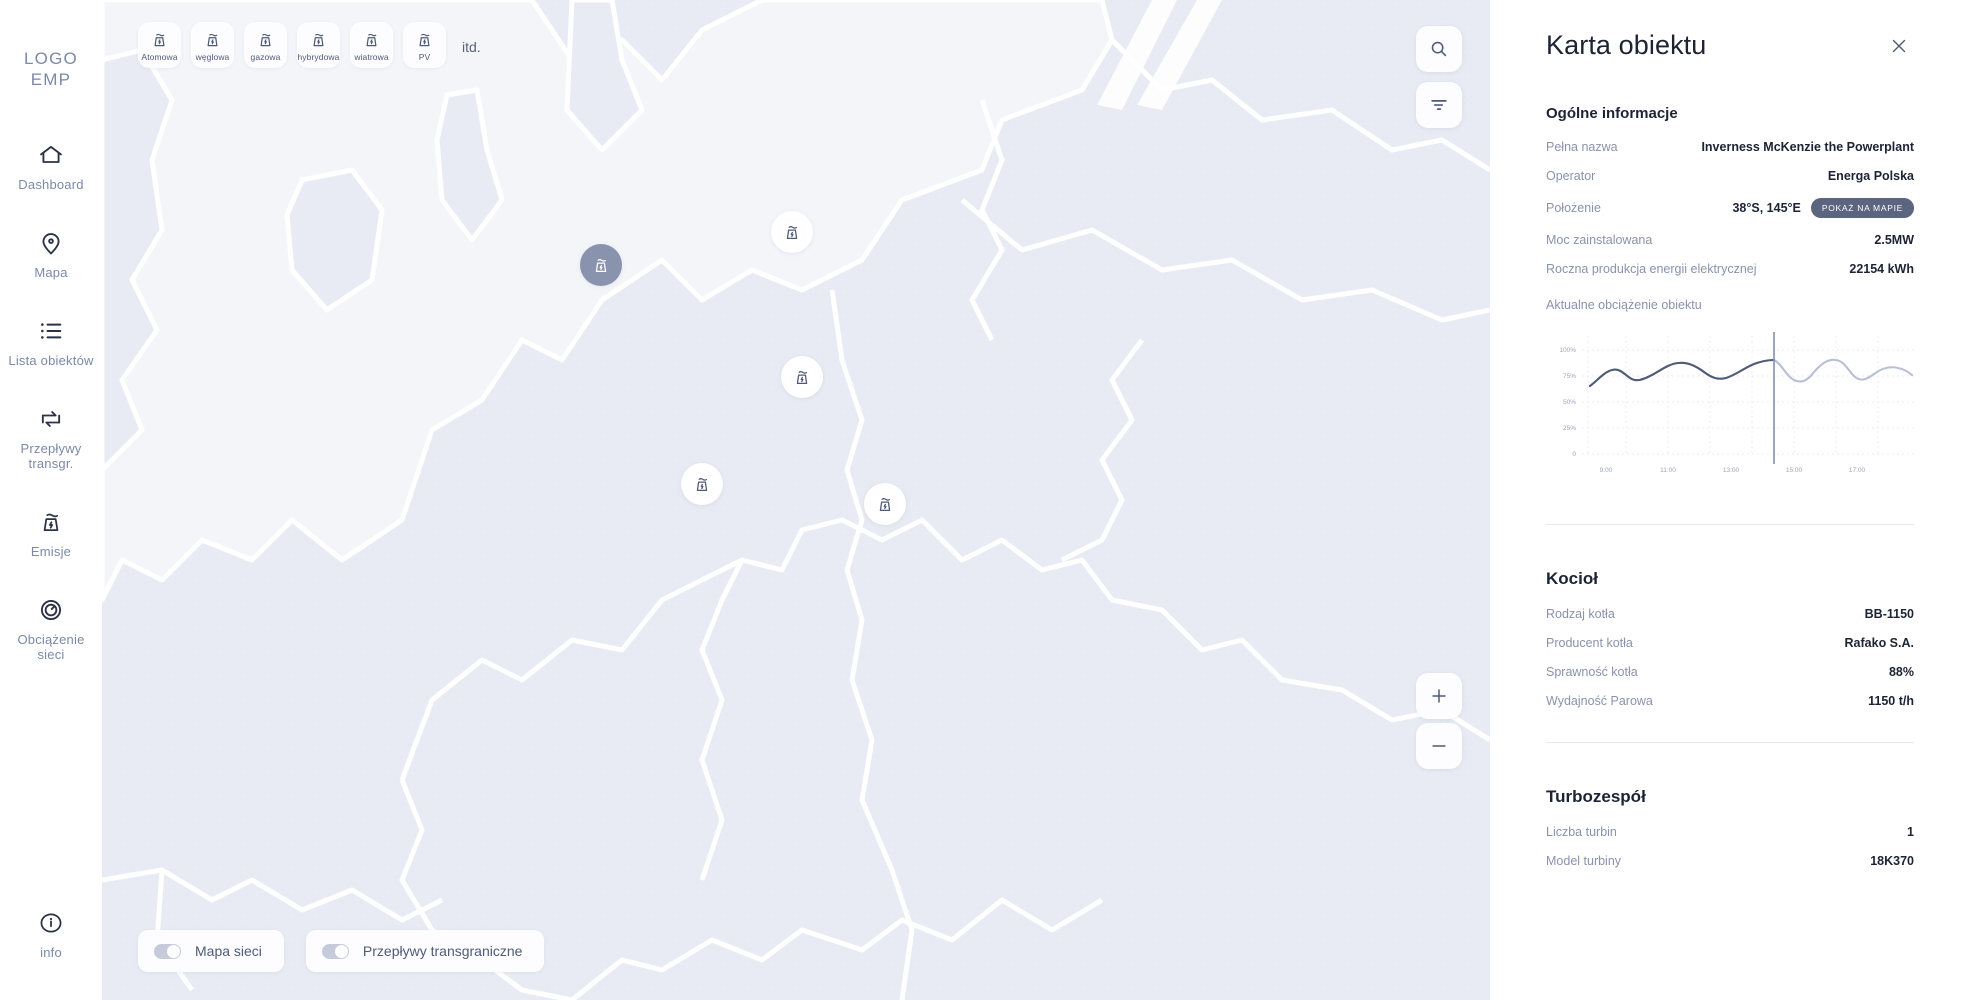 The image size is (1970, 1000). What do you see at coordinates (1862, 208) in the screenshot?
I see `show-on-map-button: POKAŻ NA MAPIE` at bounding box center [1862, 208].